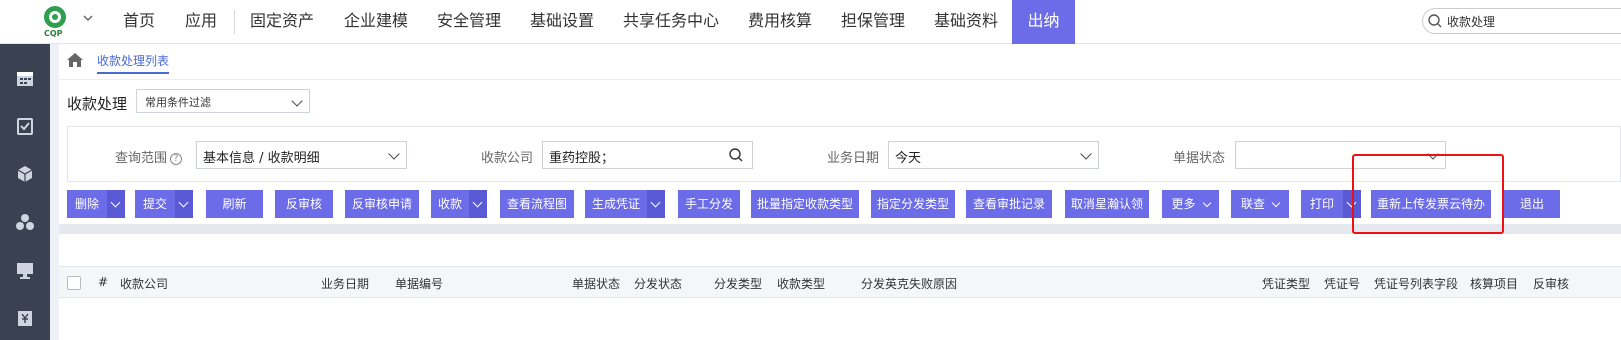 The height and width of the screenshot is (340, 1621). I want to click on nav-basic-settings: 基础设置, so click(562, 22).